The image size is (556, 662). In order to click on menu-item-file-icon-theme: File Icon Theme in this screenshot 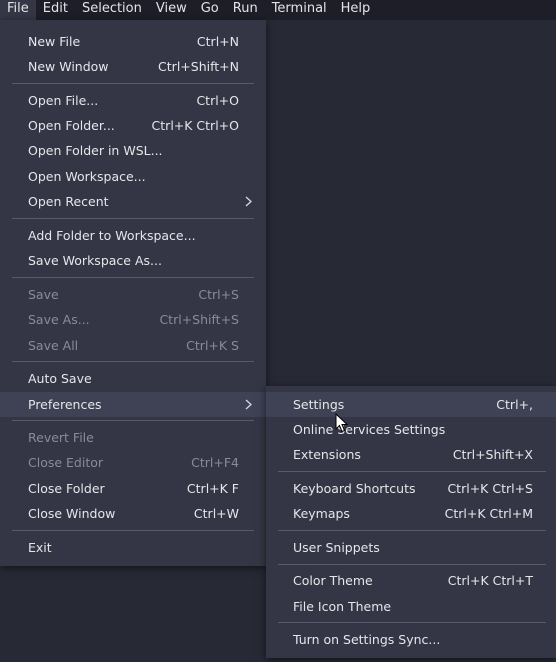, I will do `click(411, 606)`.